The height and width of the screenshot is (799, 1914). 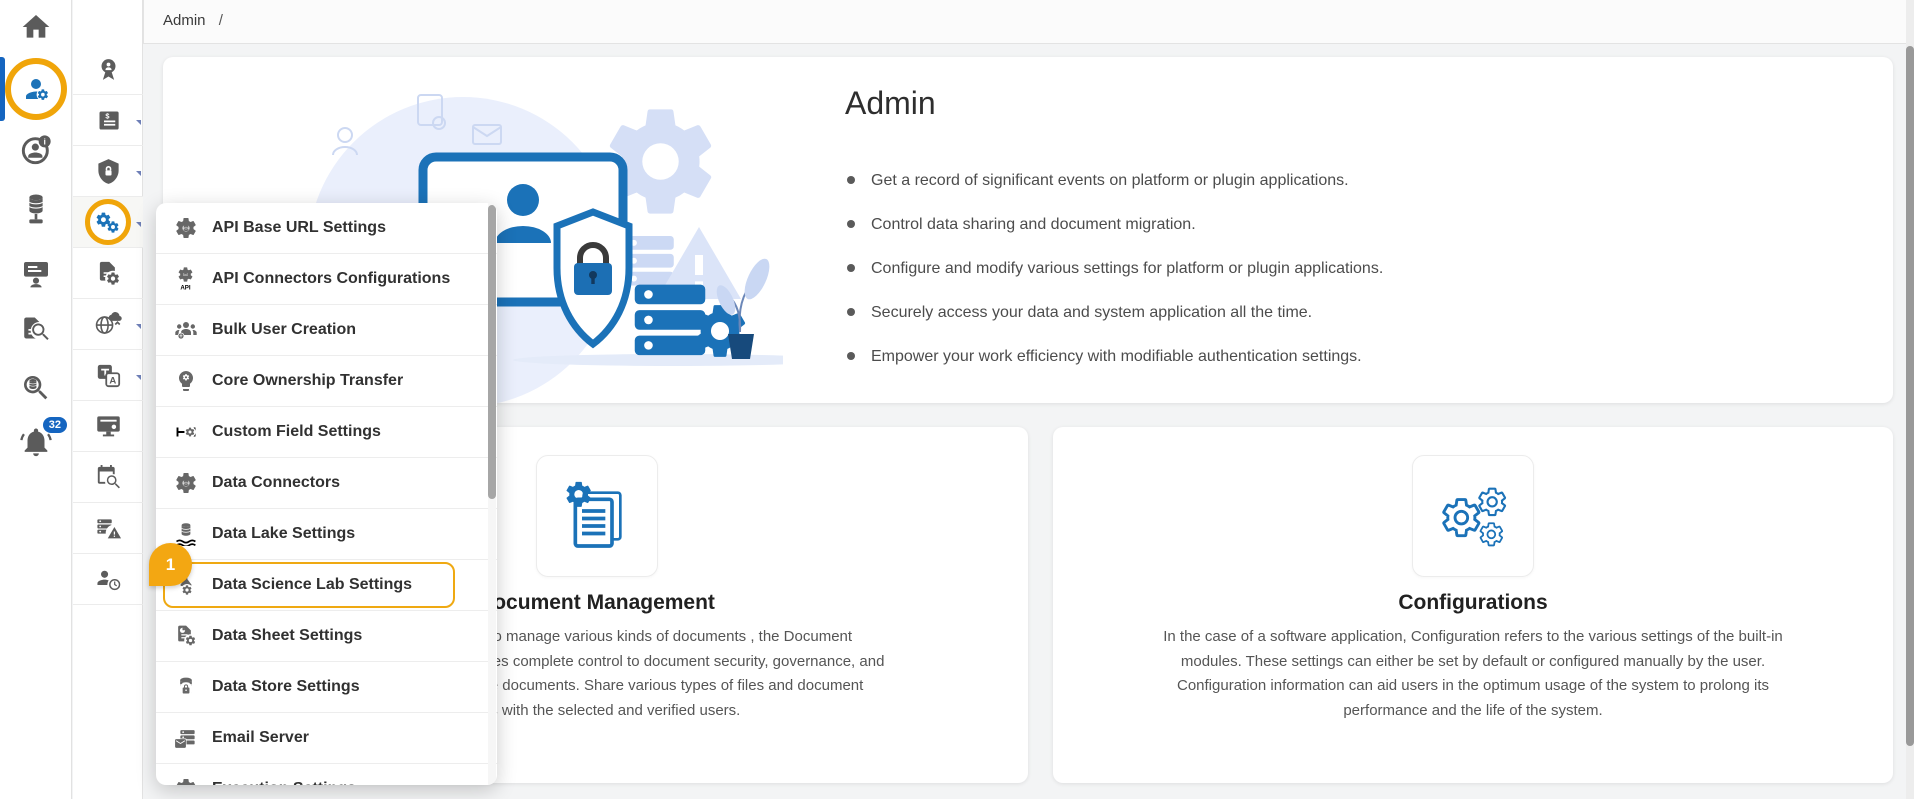 I want to click on user-info-icon: i, so click(x=36, y=150).